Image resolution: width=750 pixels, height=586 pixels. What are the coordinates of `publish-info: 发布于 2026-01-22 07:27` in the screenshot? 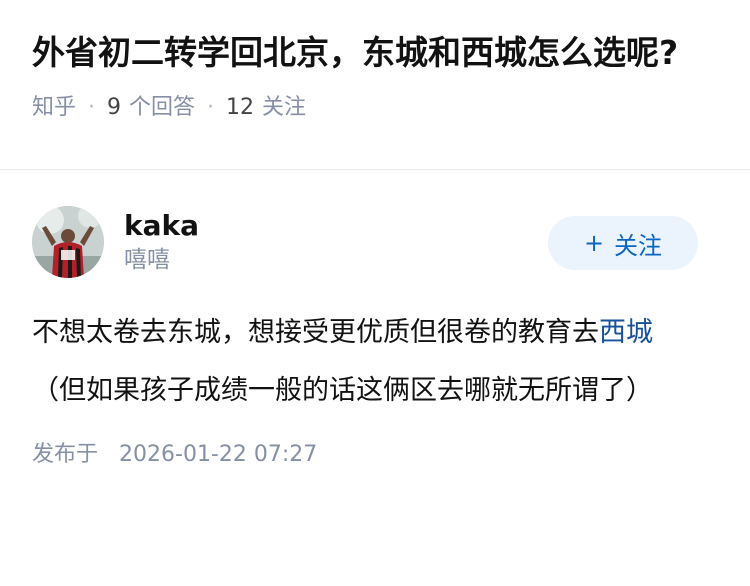 It's located at (375, 455).